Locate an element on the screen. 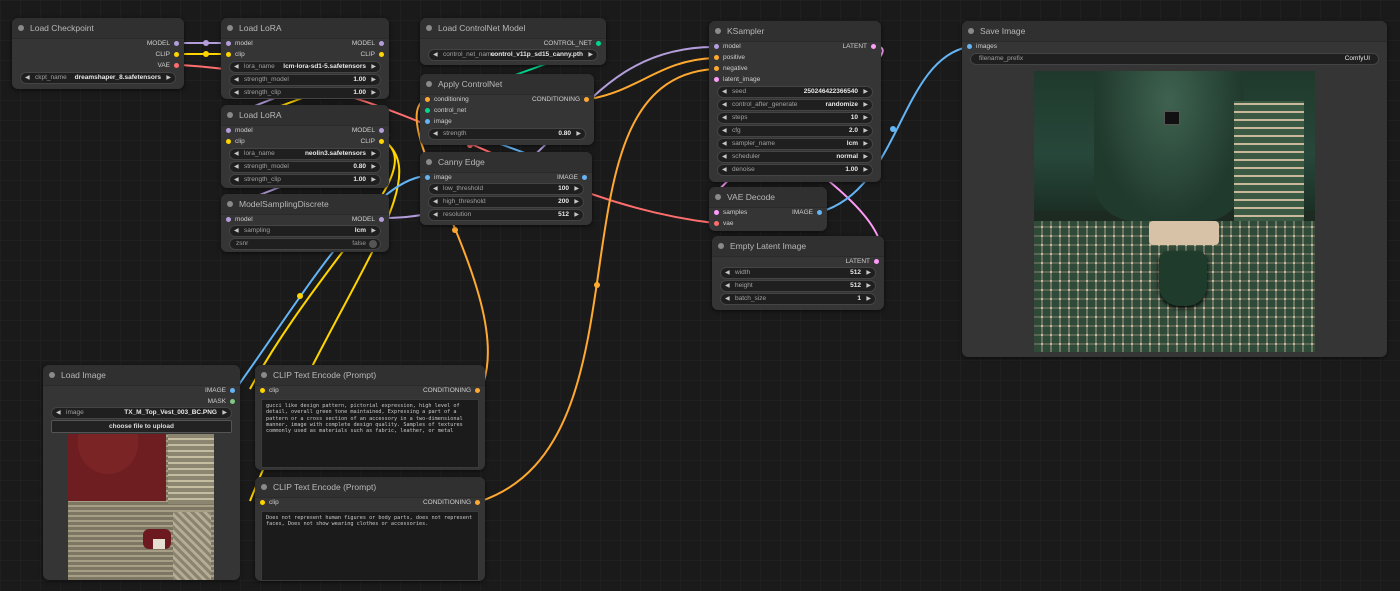 This screenshot has width=1400, height=591. input-latent-image: latent_image is located at coordinates (737, 79).